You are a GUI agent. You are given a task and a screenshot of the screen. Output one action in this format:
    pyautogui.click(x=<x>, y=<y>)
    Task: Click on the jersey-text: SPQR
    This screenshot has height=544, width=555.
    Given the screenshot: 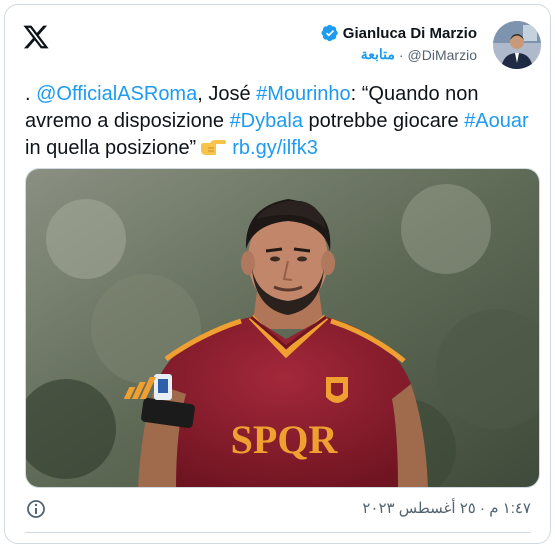 What is the action you would take?
    pyautogui.click(x=285, y=439)
    